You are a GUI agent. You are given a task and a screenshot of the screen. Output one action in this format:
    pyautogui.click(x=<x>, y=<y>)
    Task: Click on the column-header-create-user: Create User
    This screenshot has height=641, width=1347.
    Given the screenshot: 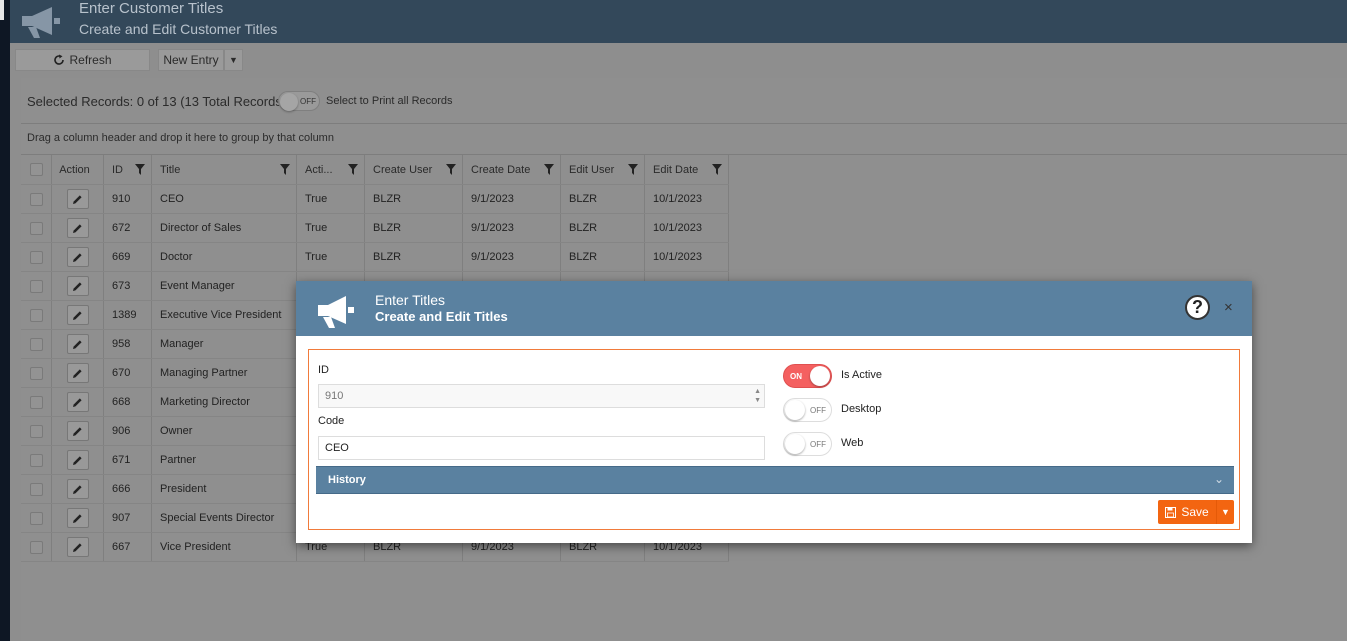 What is the action you would take?
    pyautogui.click(x=414, y=169)
    